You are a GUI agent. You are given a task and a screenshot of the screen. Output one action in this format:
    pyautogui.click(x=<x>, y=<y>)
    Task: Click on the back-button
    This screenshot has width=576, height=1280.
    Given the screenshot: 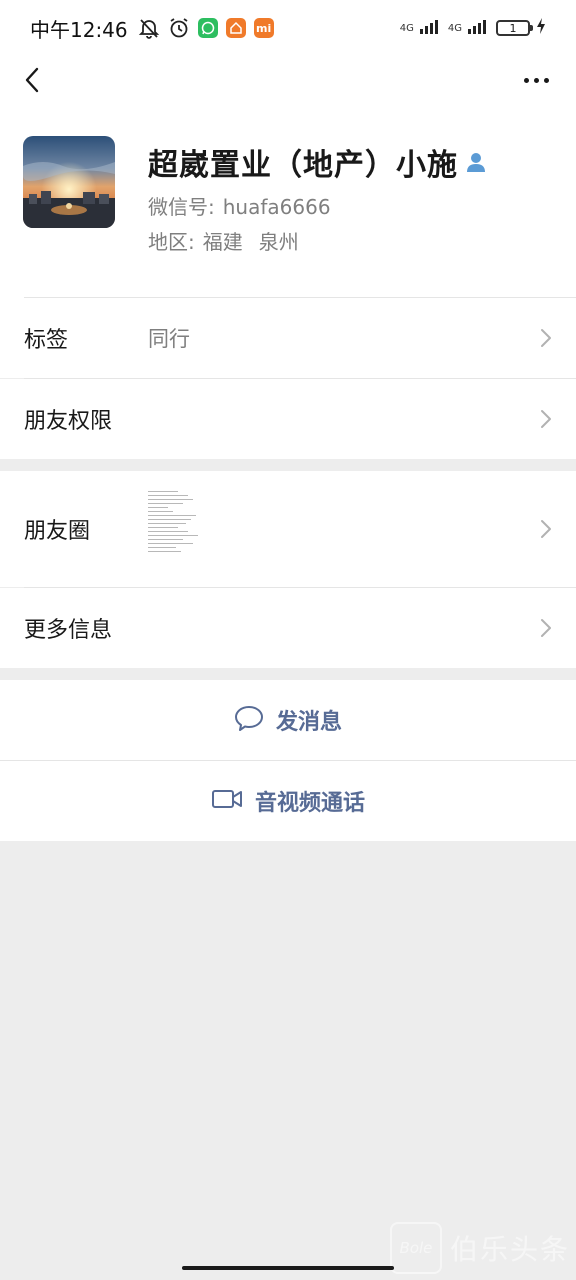 What is the action you would take?
    pyautogui.click(x=32, y=80)
    